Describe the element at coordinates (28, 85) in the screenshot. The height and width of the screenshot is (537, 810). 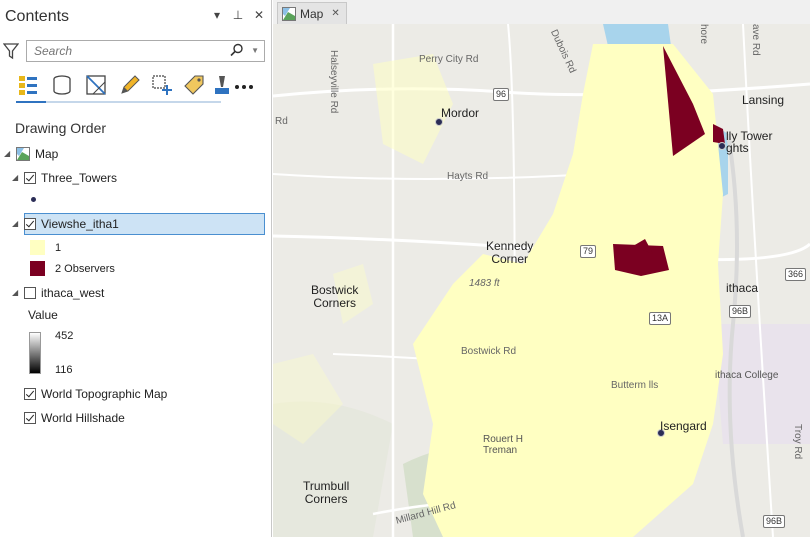
I see `list-by-drawing-order-icon` at that location.